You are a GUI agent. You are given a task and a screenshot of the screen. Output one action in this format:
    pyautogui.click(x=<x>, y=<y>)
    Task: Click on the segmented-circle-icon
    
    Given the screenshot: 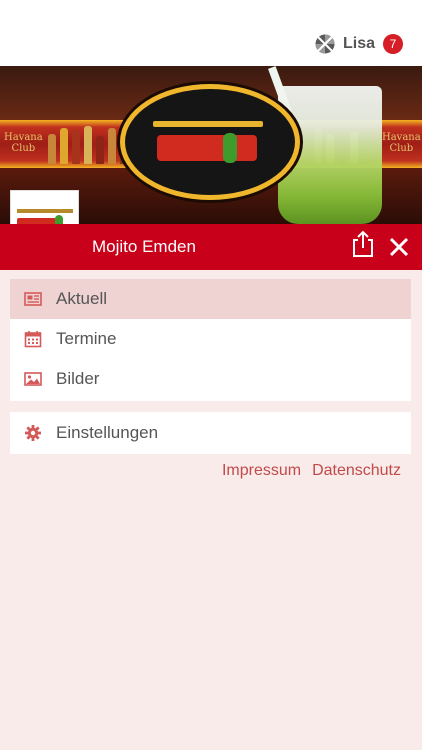 What is the action you would take?
    pyautogui.click(x=325, y=44)
    